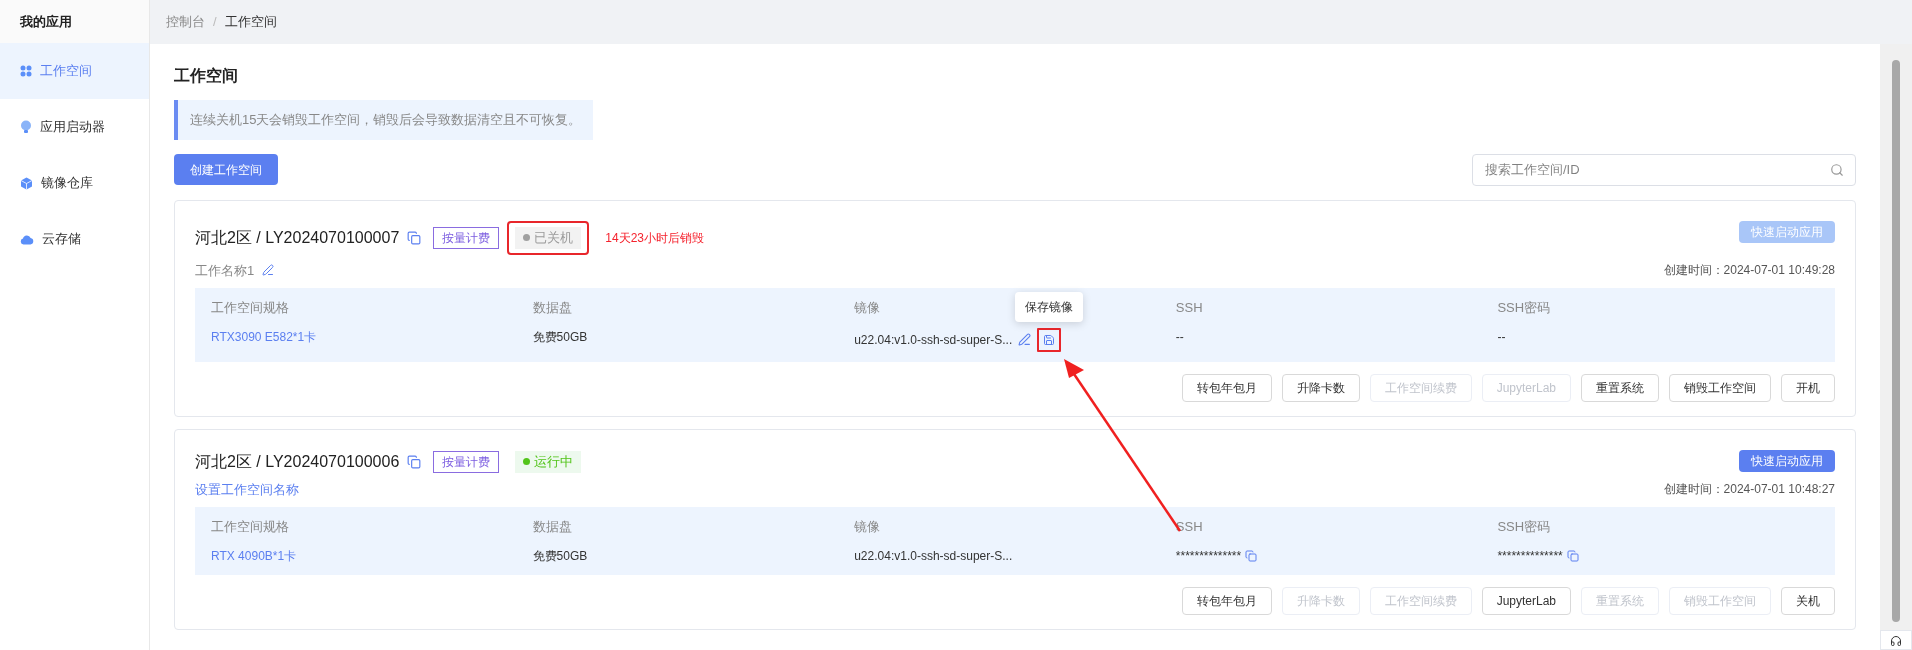 The width and height of the screenshot is (1912, 650). What do you see at coordinates (1720, 387) in the screenshot?
I see `action-button: 销毁工作空间` at bounding box center [1720, 387].